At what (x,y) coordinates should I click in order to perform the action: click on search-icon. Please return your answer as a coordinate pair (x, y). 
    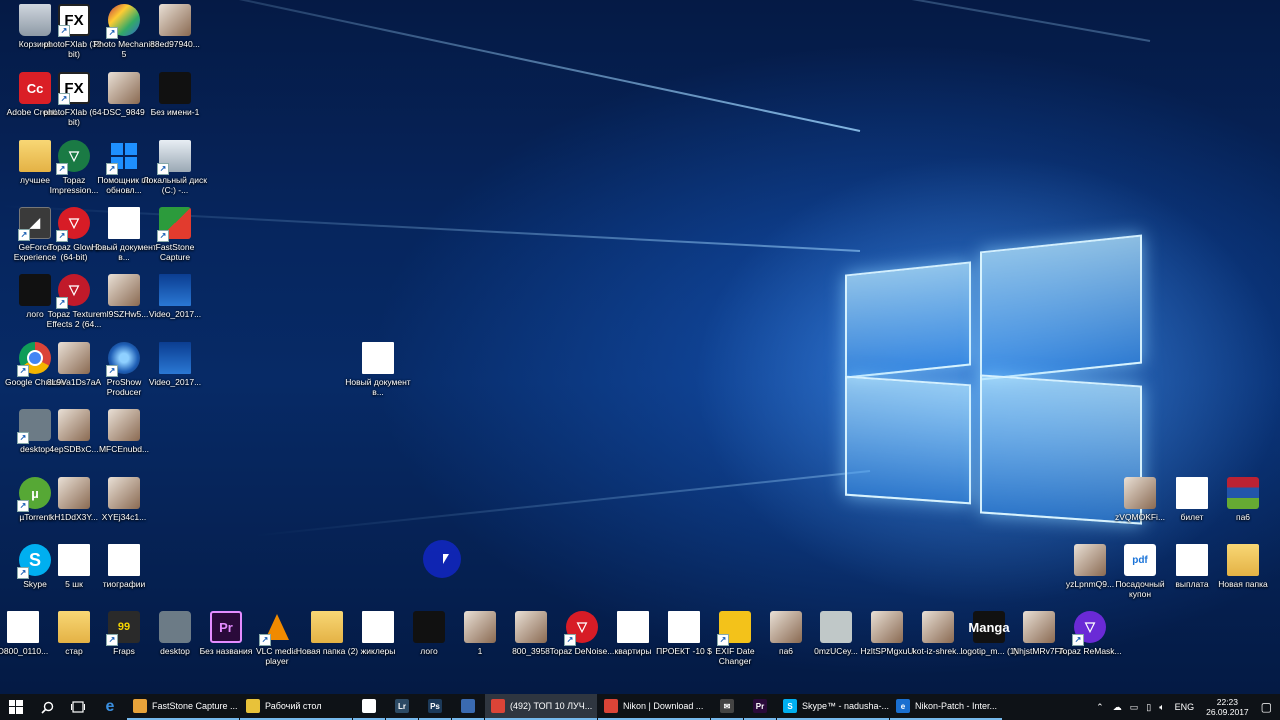
    Looking at the image, I should click on (46, 707).